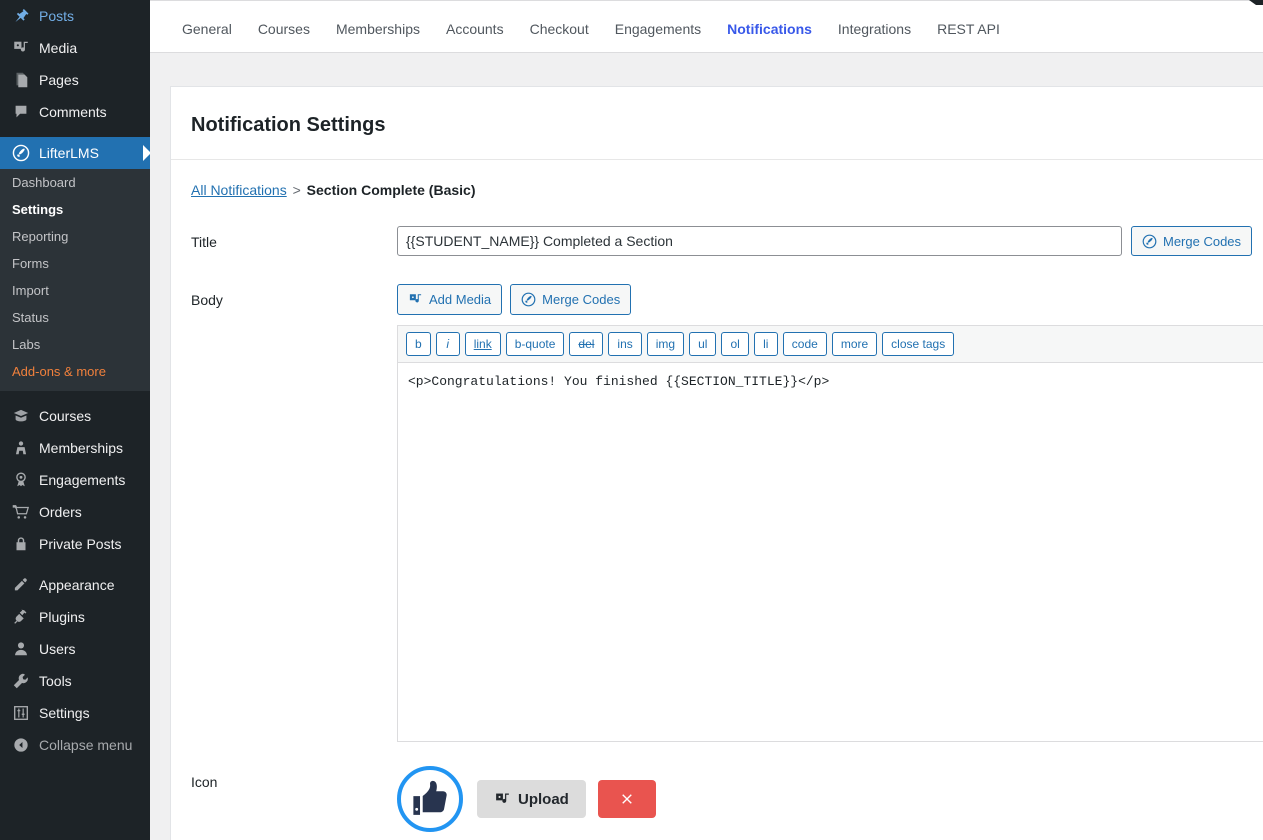 This screenshot has height=840, width=1263. What do you see at coordinates (475, 29) in the screenshot?
I see `tab-accounts: Accounts` at bounding box center [475, 29].